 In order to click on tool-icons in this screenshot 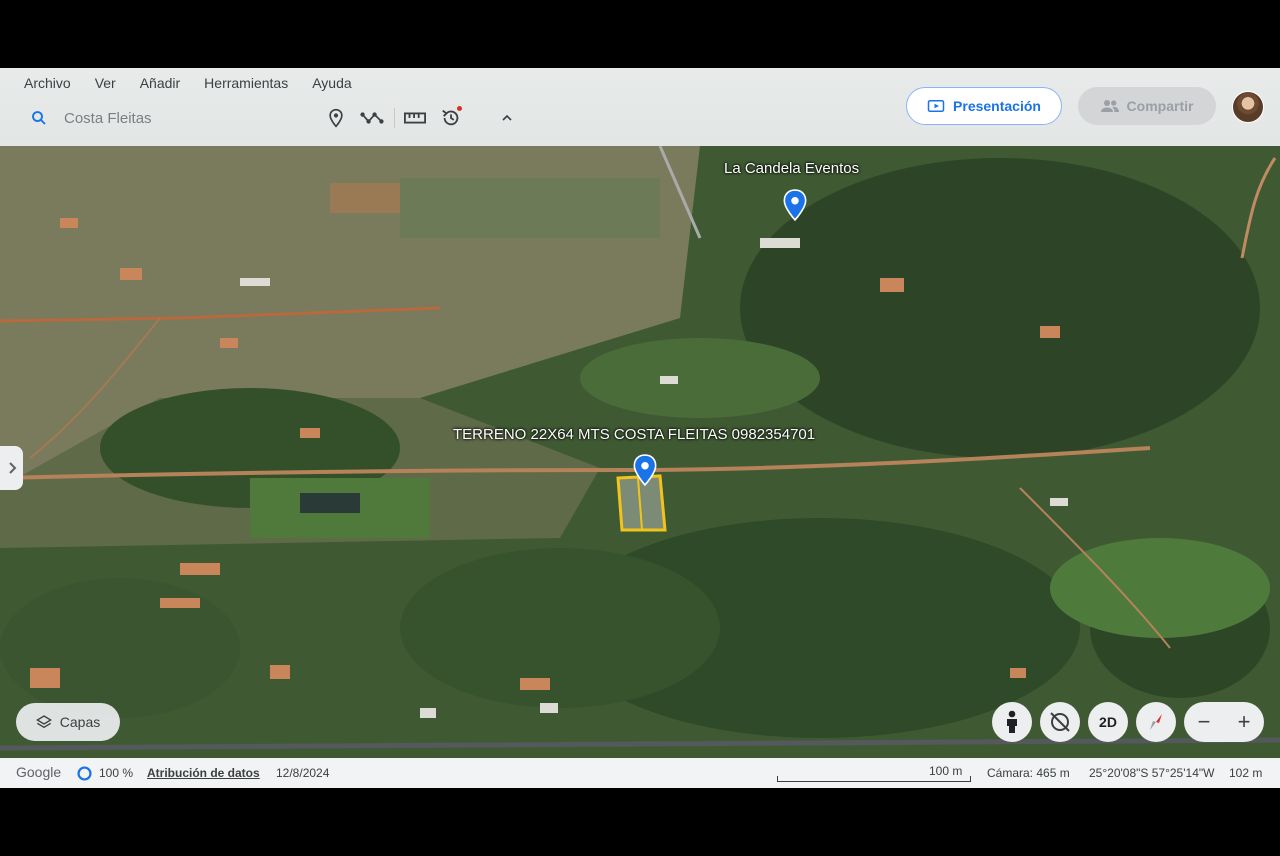, I will do `click(425, 118)`.